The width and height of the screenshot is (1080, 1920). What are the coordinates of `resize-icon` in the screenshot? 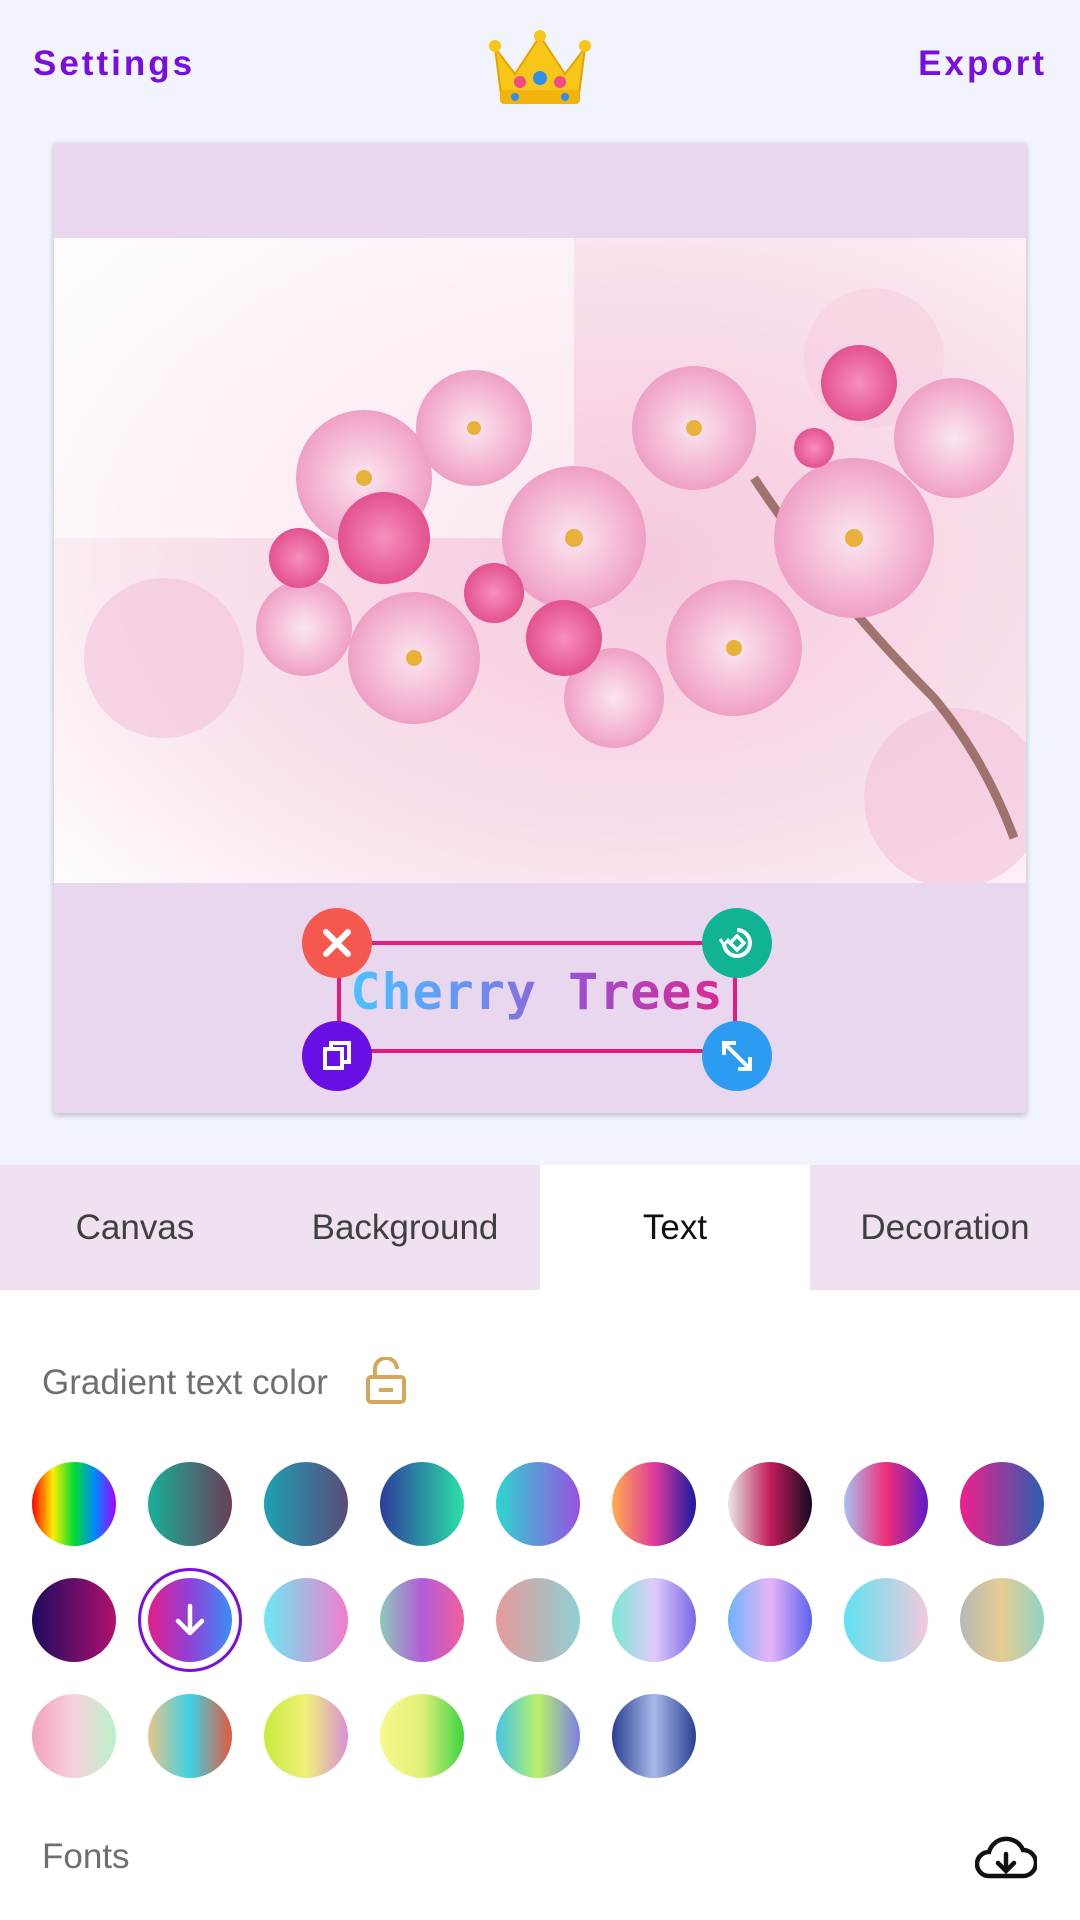 It's located at (737, 1056).